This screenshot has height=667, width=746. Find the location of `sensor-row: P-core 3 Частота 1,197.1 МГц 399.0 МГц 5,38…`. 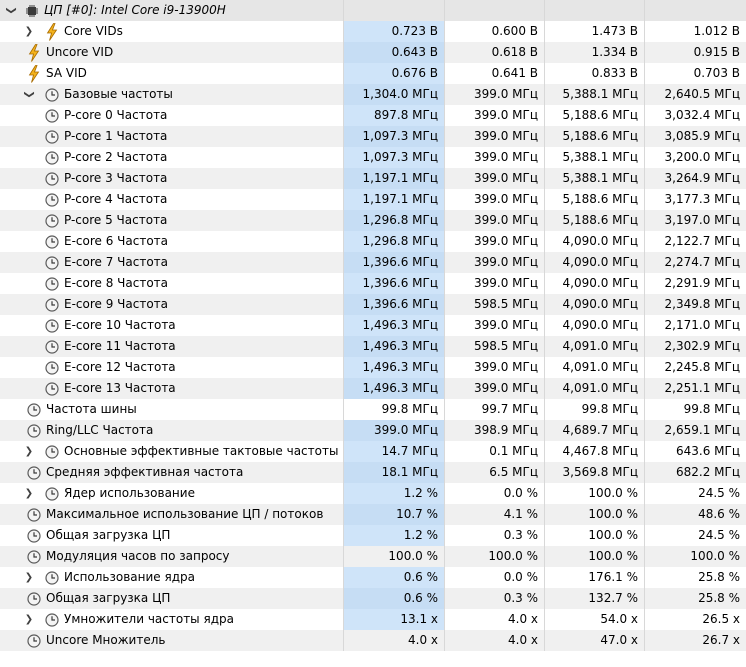

sensor-row: P-core 3 Частота 1,197.1 МГц 399.0 МГц 5,38… is located at coordinates (373, 178).